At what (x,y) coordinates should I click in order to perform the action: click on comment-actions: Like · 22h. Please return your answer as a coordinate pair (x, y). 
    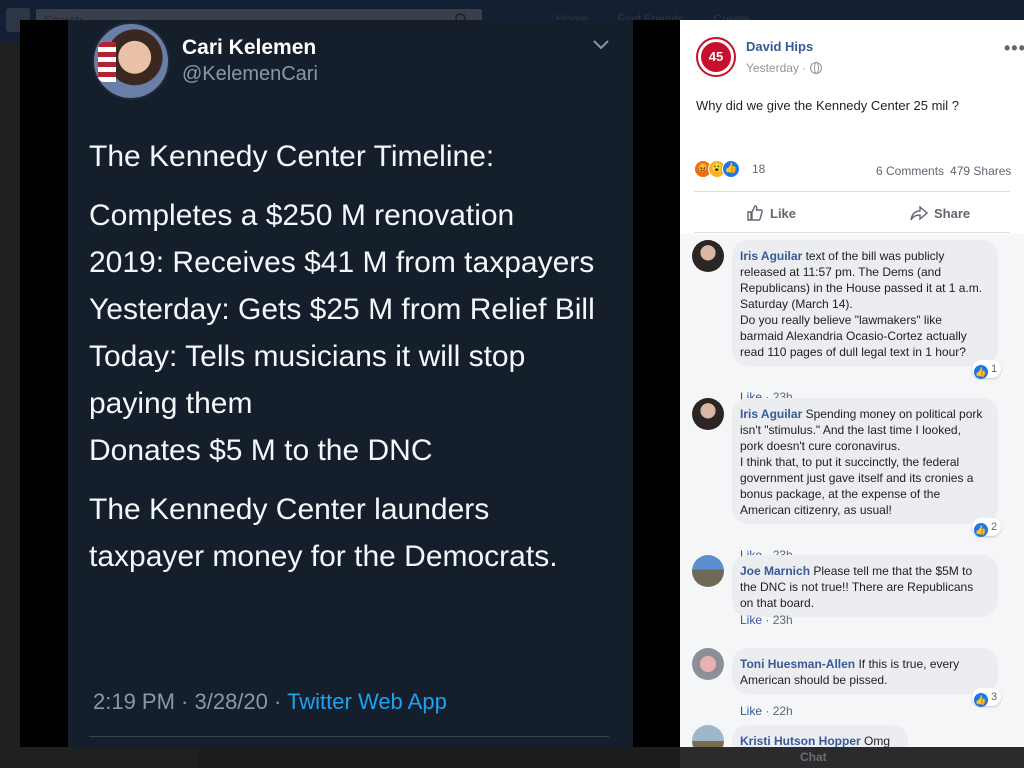
    Looking at the image, I should click on (766, 711).